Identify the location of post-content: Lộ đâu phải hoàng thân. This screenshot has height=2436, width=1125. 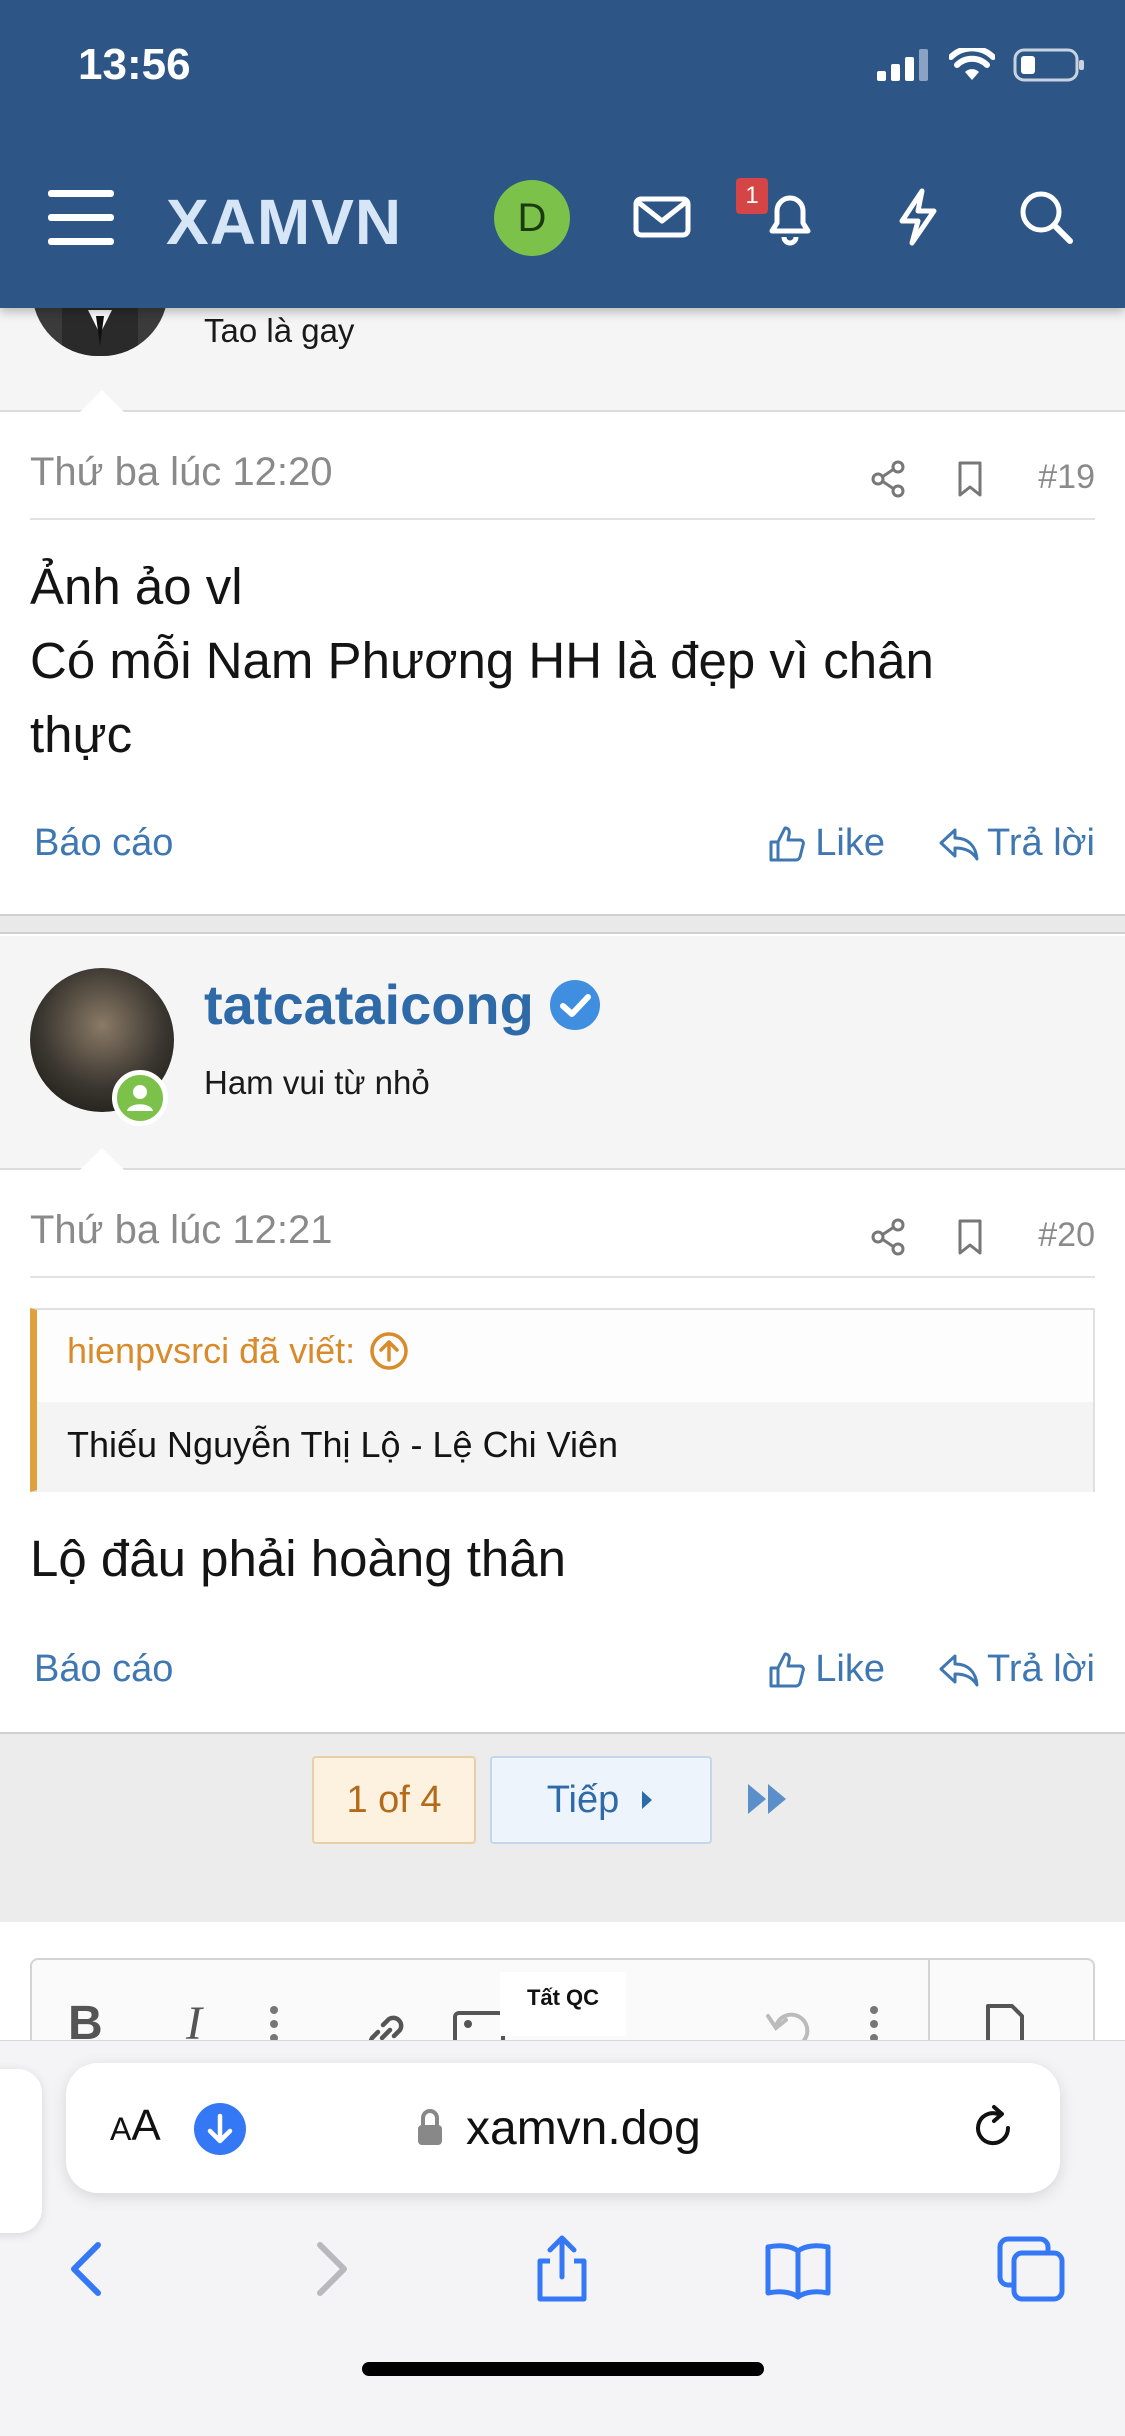
(298, 1558).